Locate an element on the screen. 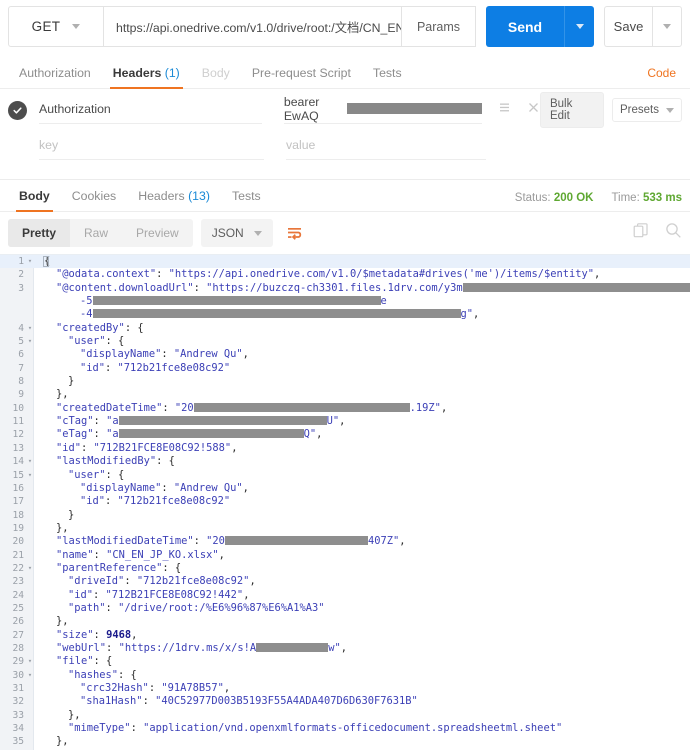 The image size is (690, 750). status-label: Status: is located at coordinates (532, 198).